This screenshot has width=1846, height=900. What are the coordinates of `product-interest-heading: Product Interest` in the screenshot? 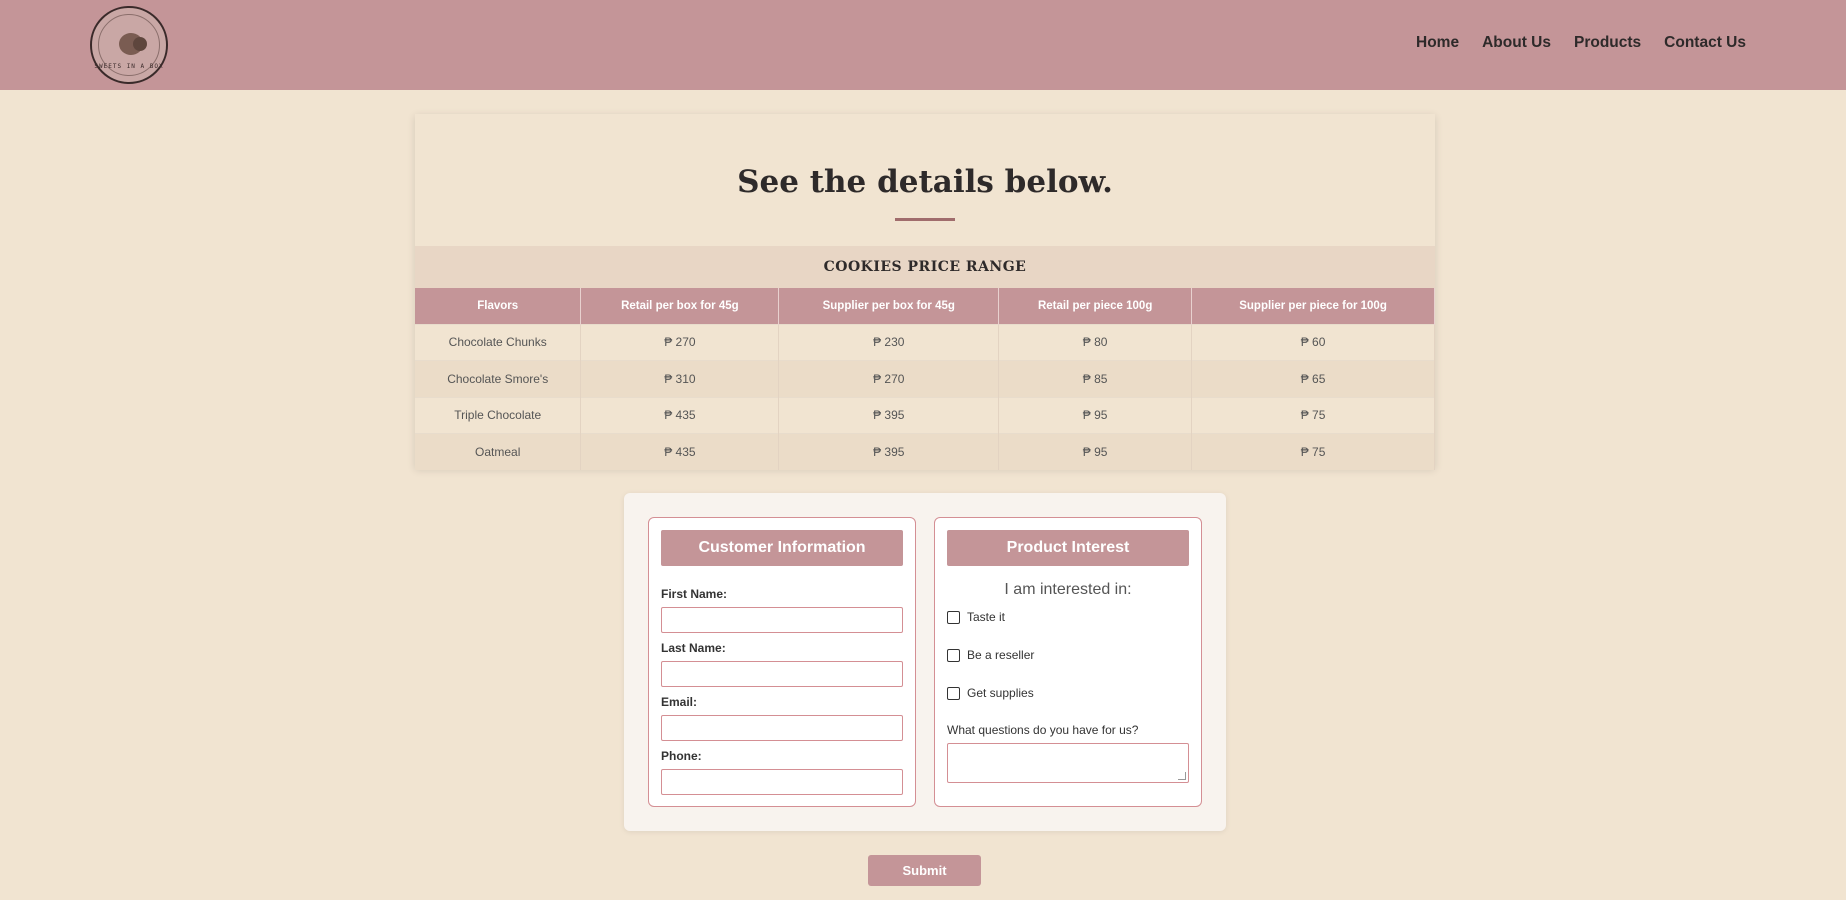 It's located at (1068, 548).